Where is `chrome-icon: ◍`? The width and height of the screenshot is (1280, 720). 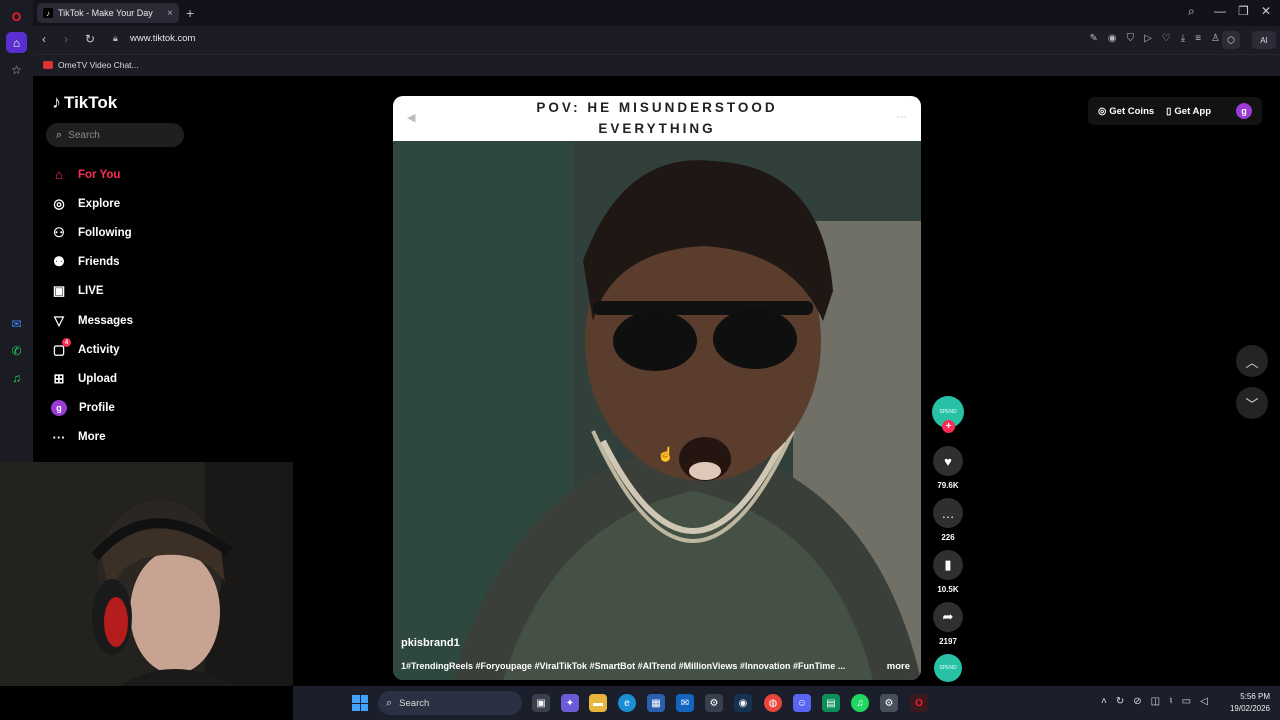
chrome-icon: ◍ is located at coordinates (773, 703).